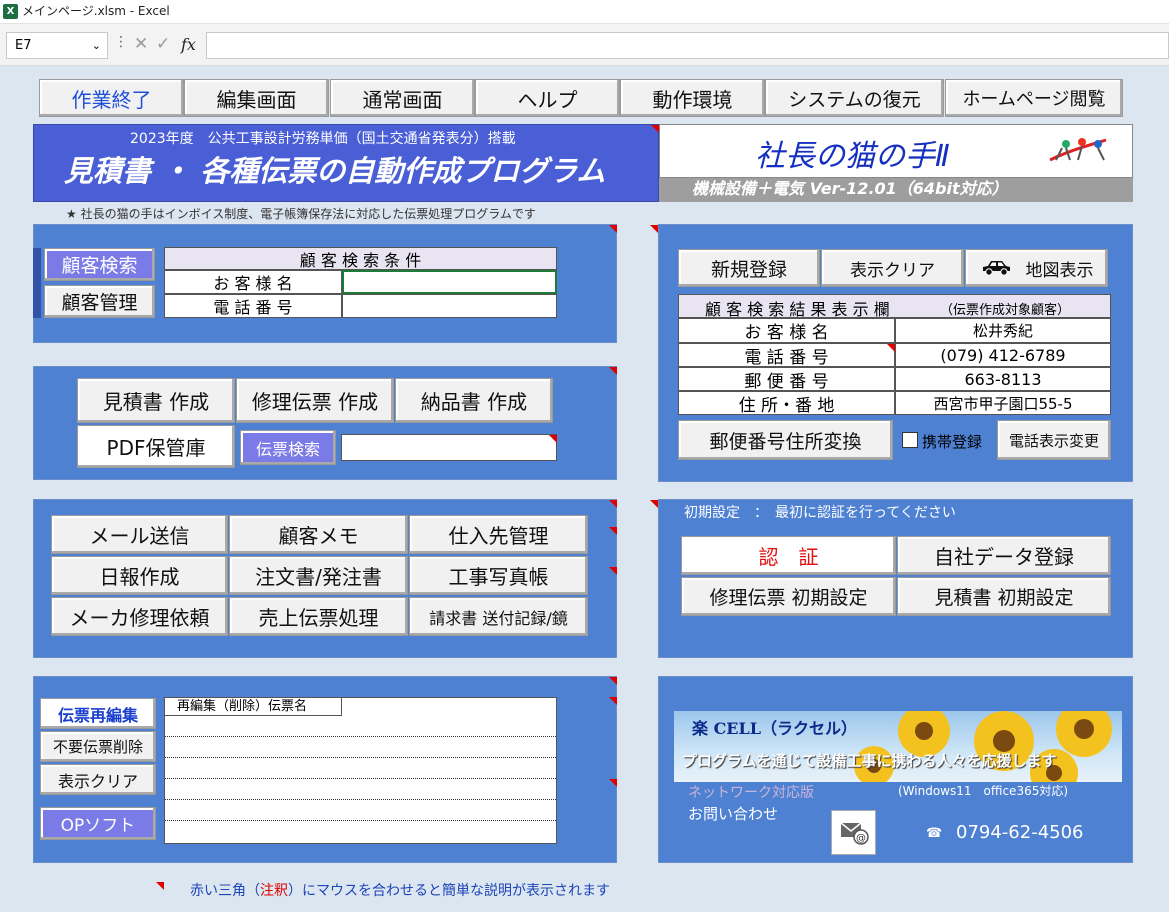 This screenshot has width=1169, height=912. I want to click on mobile-register-checkbox, so click(910, 440).